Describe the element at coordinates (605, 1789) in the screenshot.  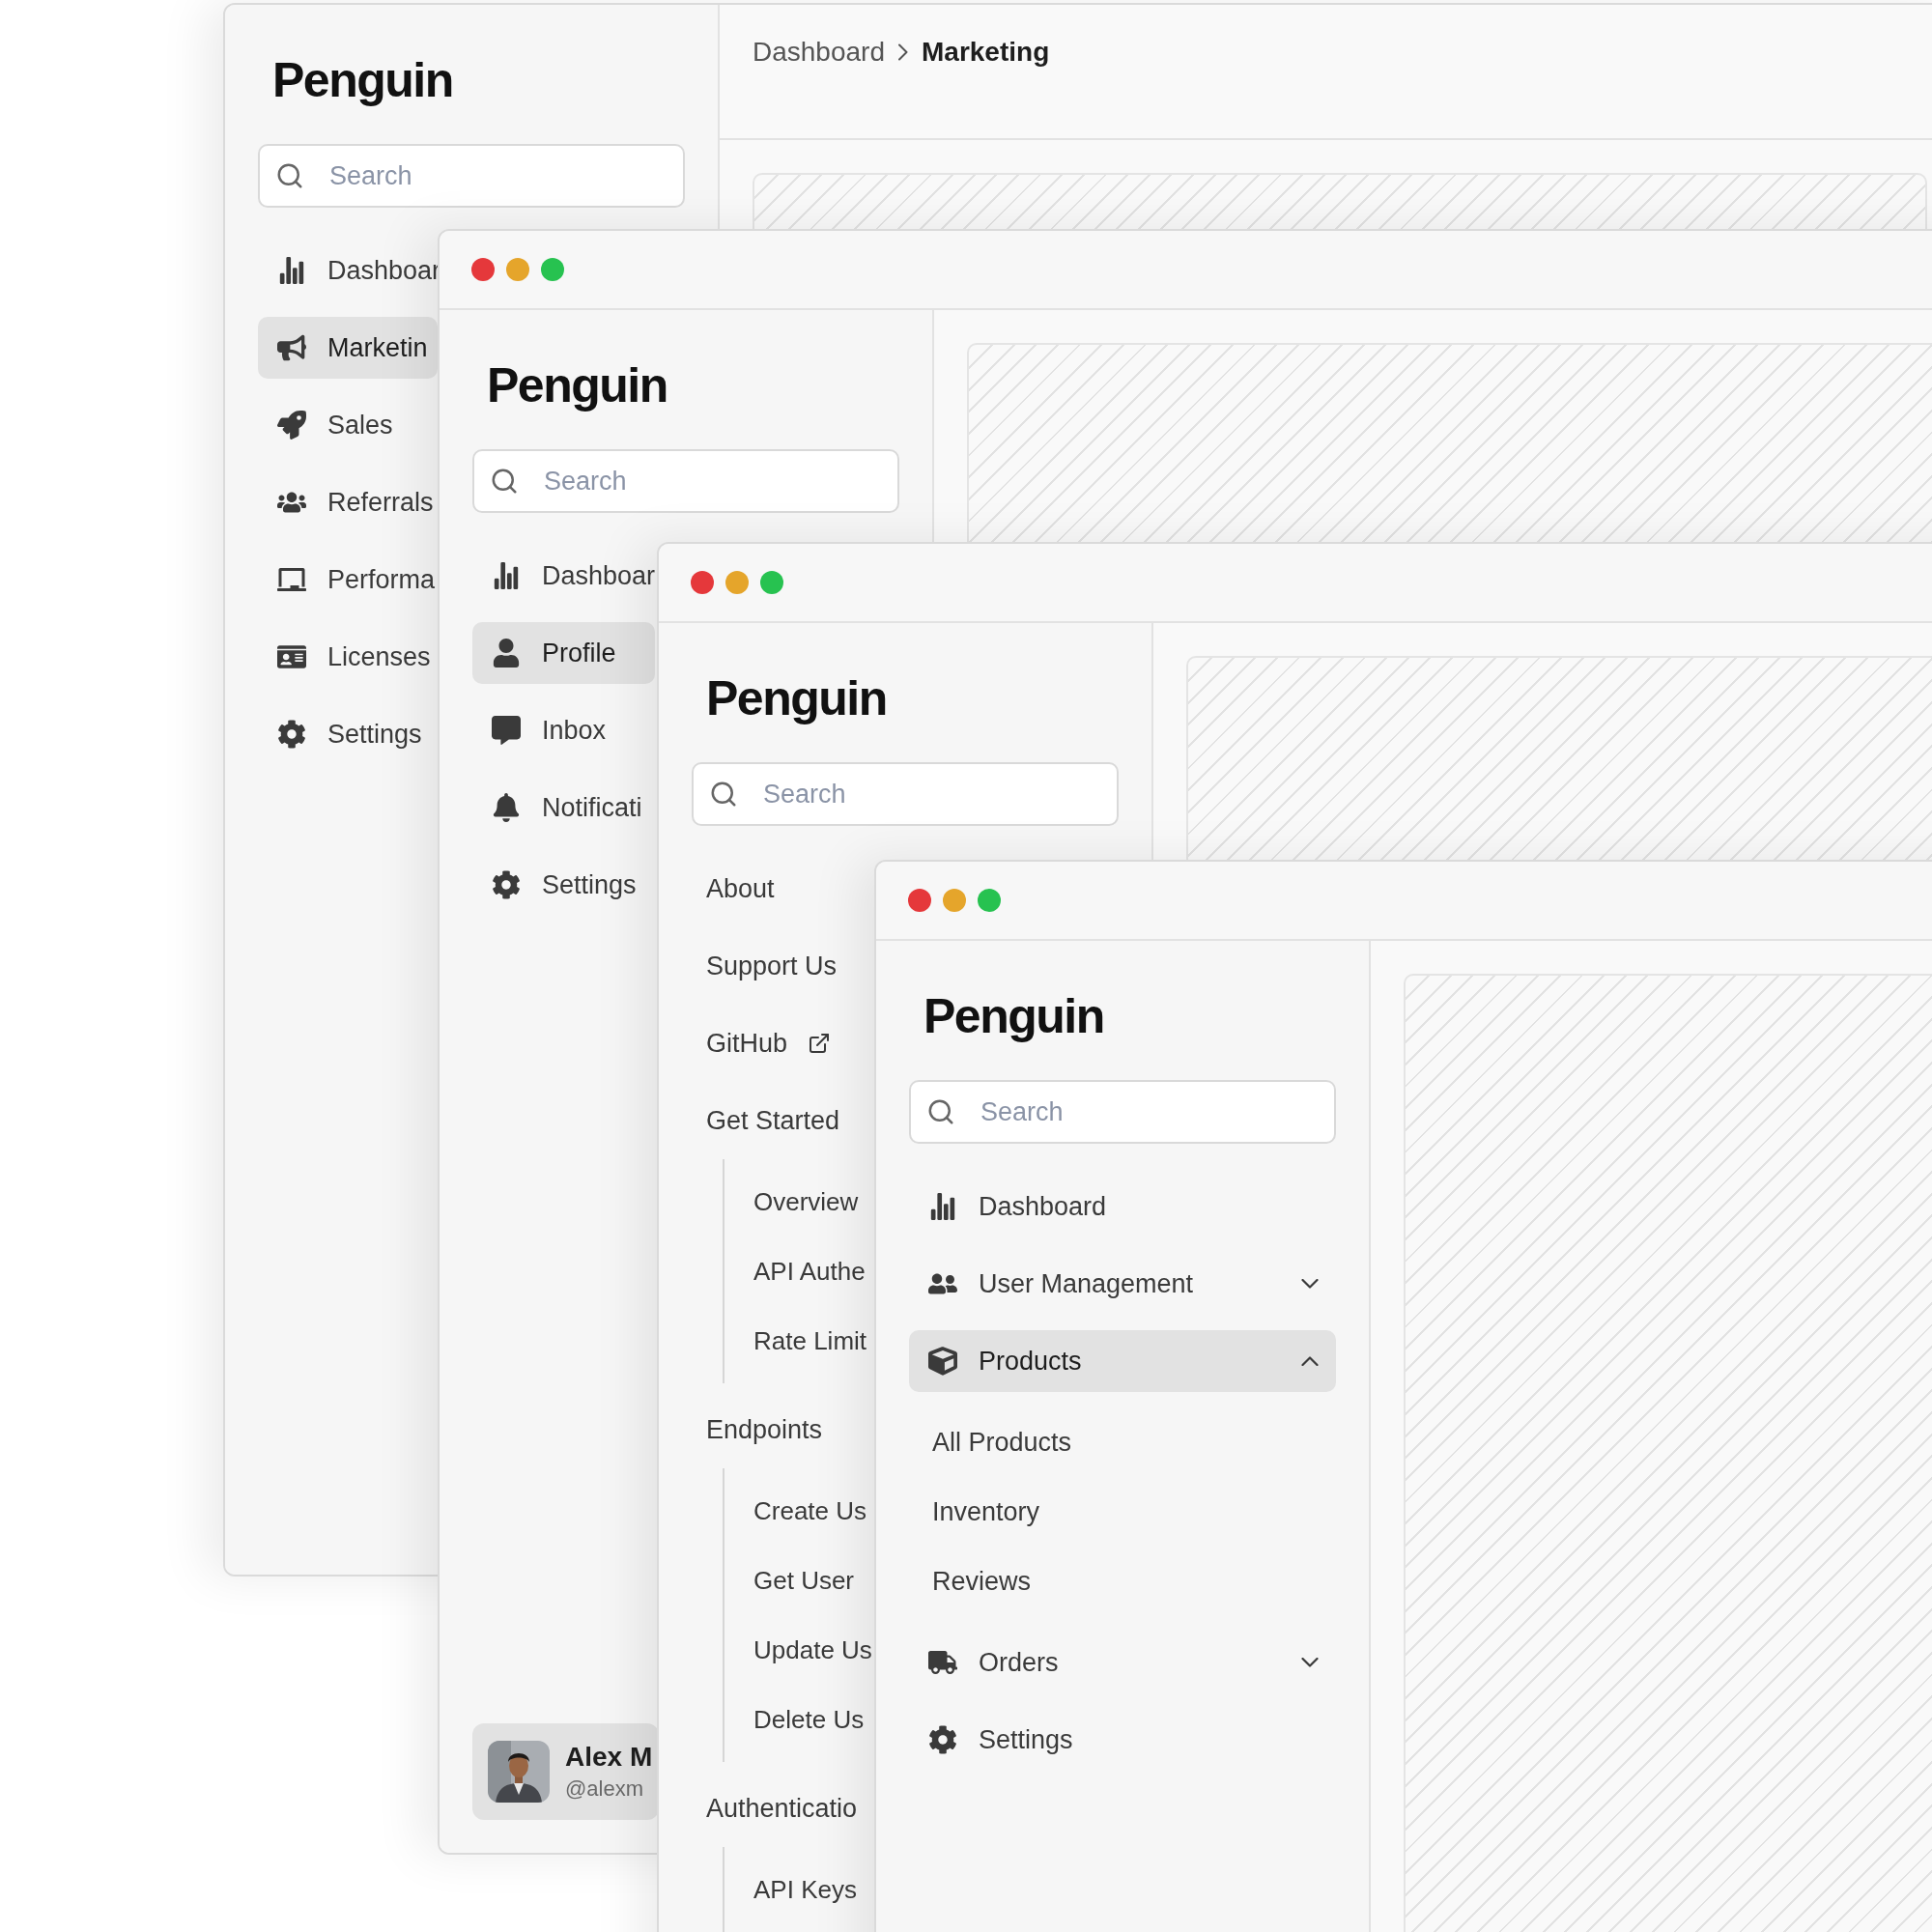
I see `user-handle: @alexm` at that location.